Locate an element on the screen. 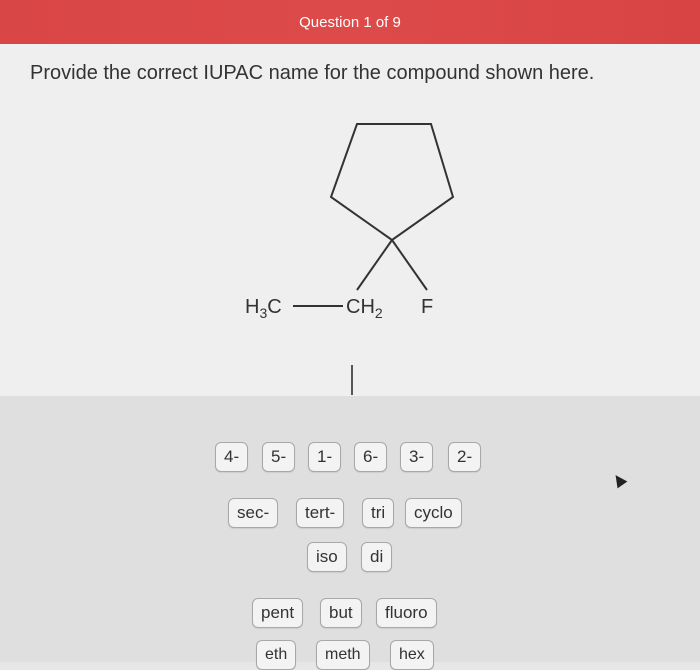 The width and height of the screenshot is (700, 670). bond-to-fluorine is located at coordinates (409, 265).